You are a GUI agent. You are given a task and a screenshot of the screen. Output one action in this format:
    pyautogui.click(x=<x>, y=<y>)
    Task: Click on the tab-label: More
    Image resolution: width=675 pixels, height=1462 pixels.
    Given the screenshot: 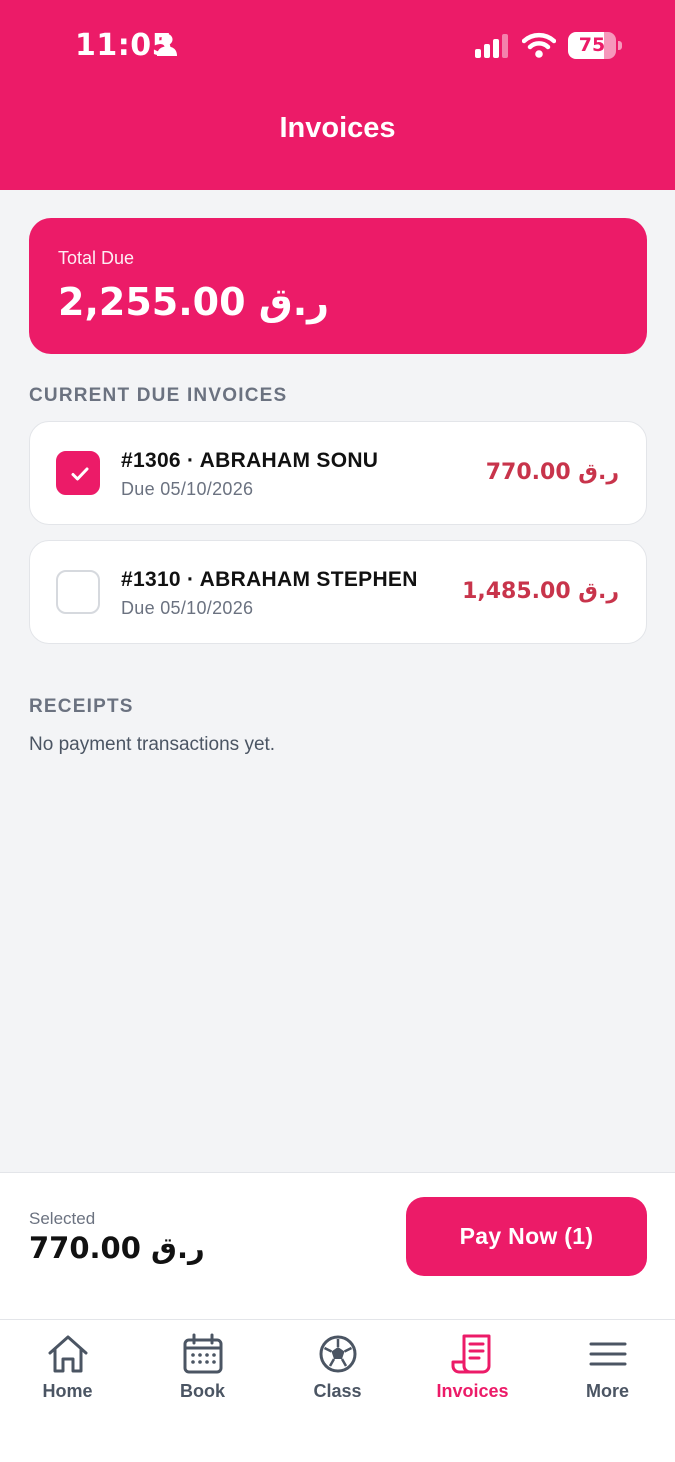 What is the action you would take?
    pyautogui.click(x=607, y=1391)
    